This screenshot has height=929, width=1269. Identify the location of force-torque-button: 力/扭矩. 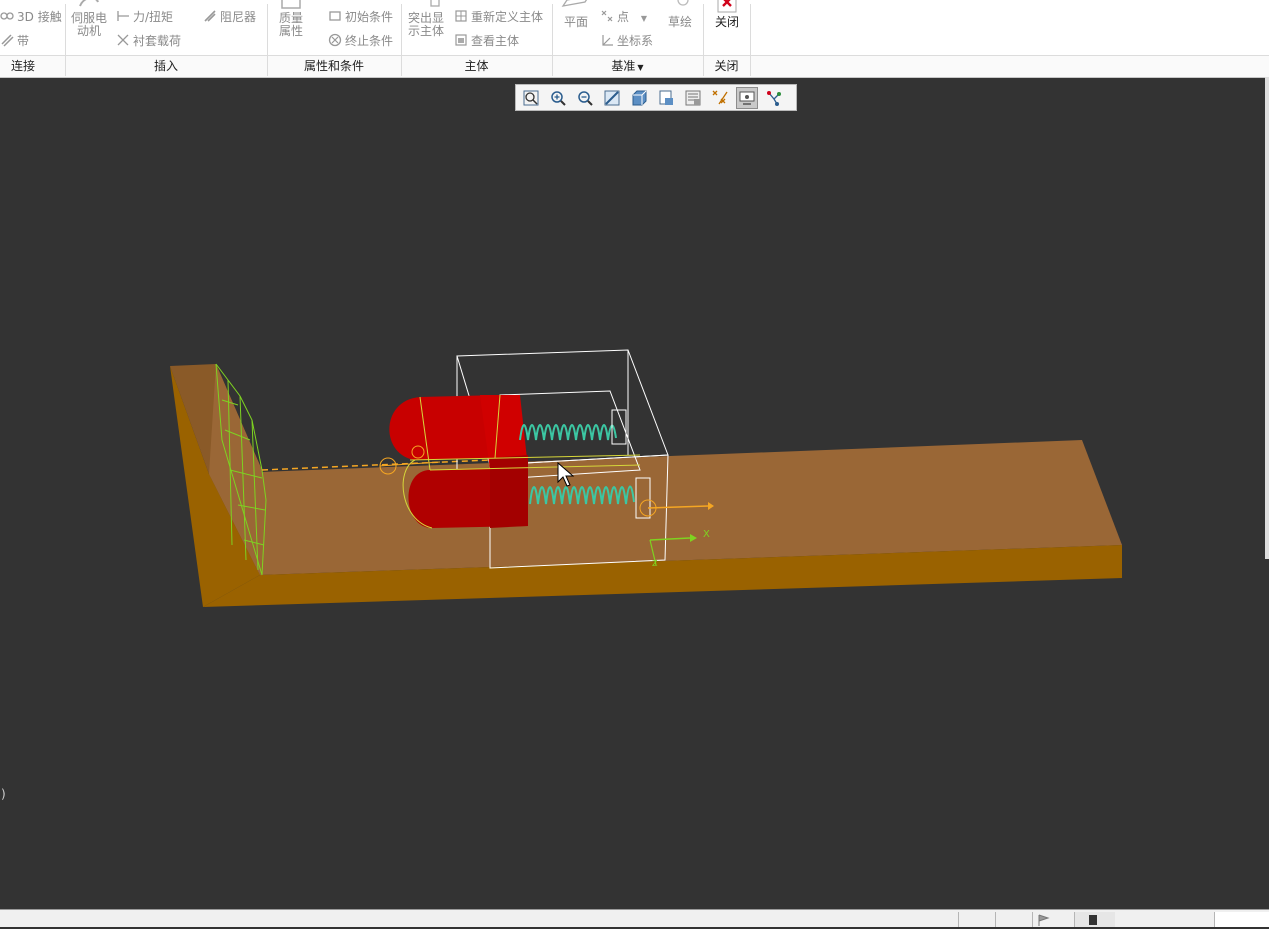
(144, 16).